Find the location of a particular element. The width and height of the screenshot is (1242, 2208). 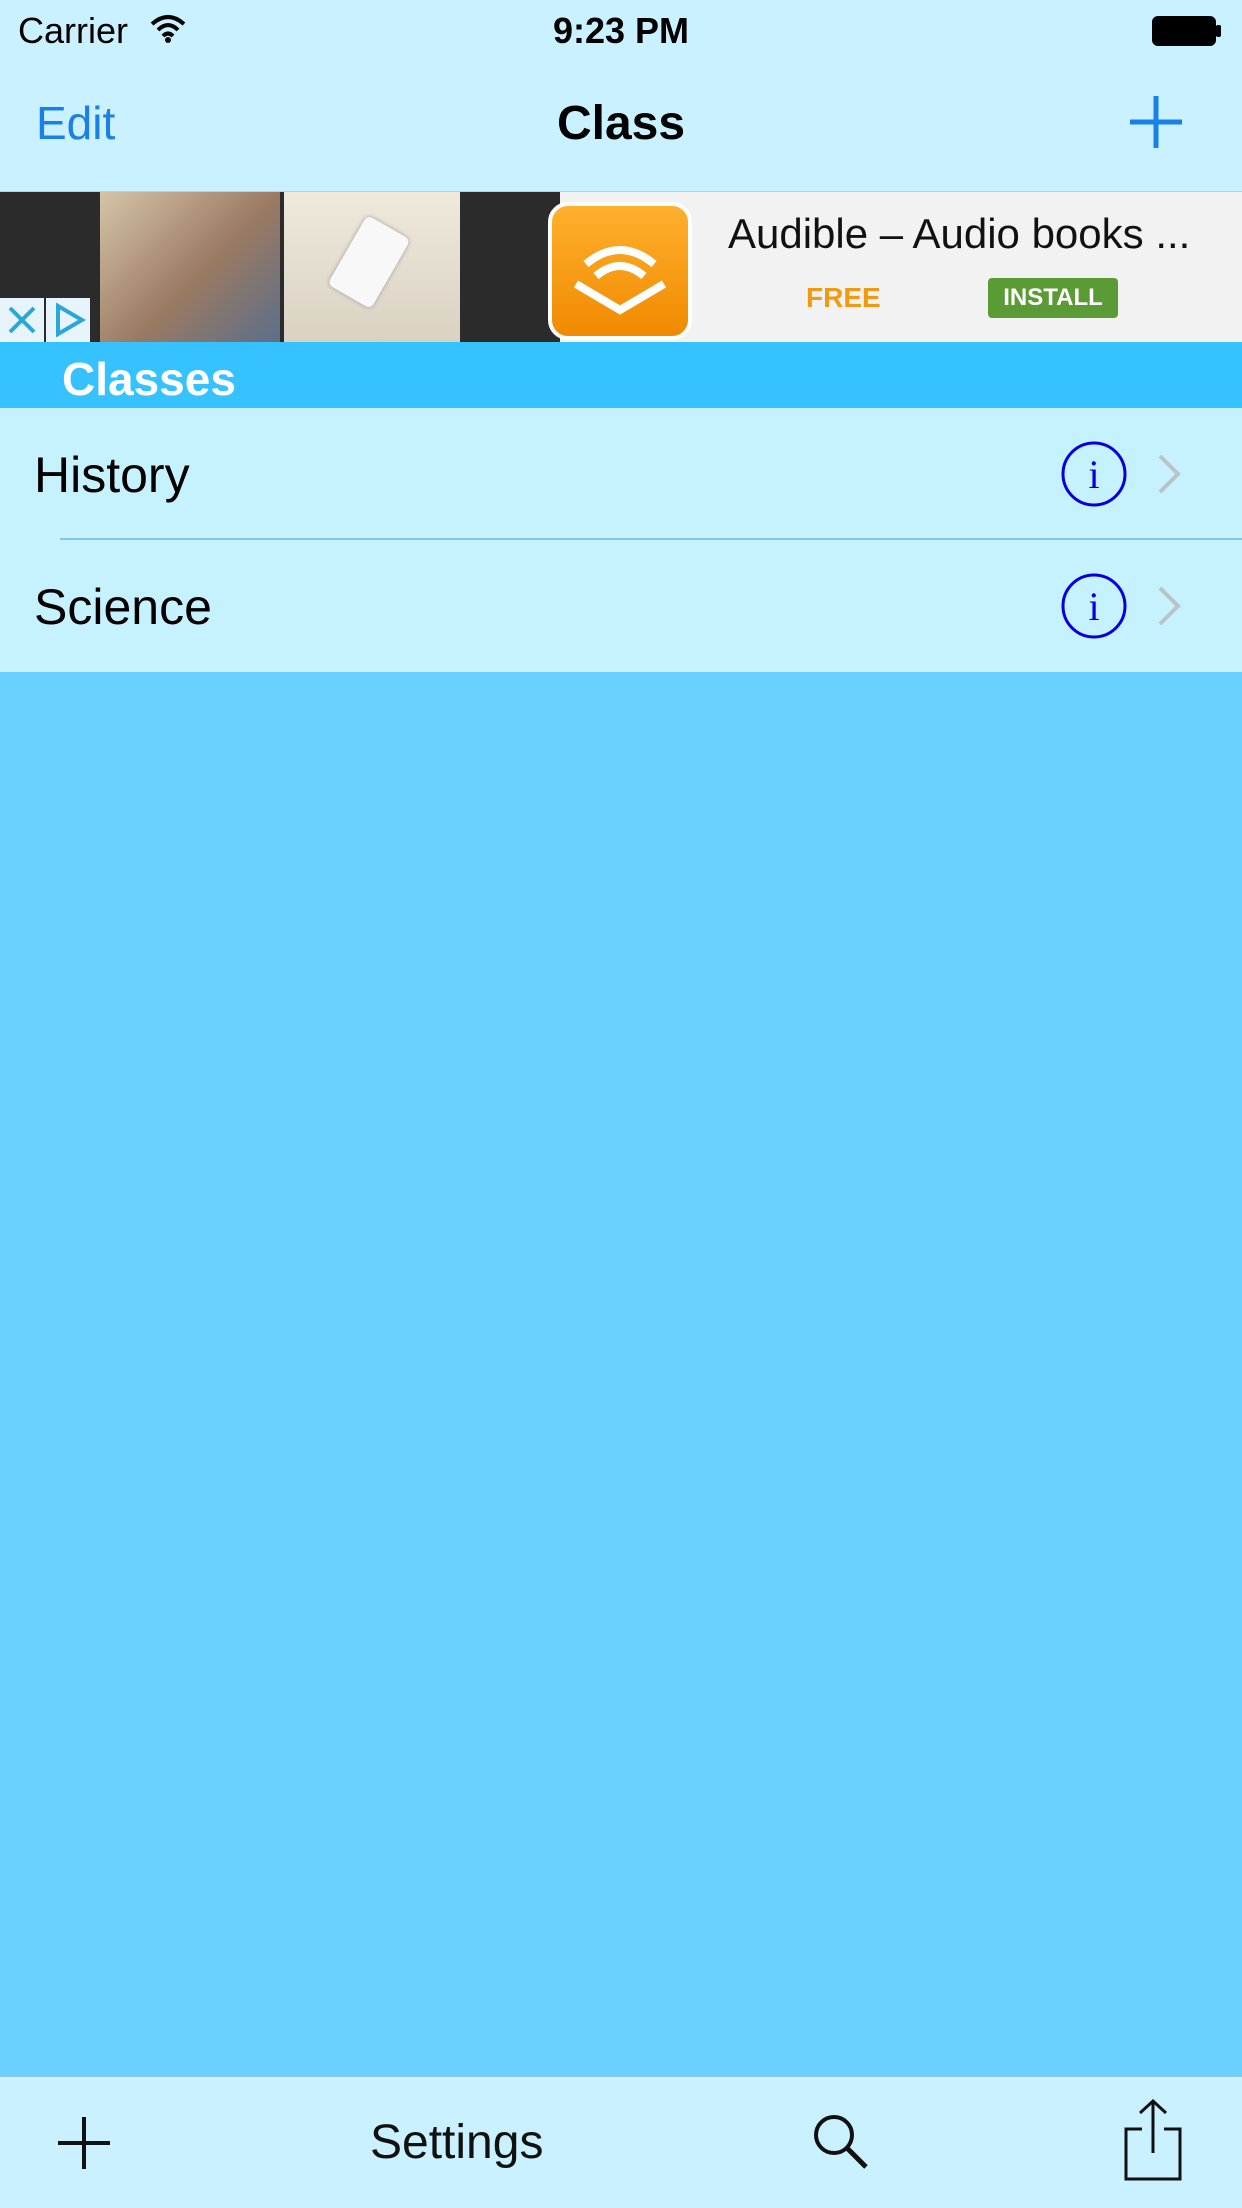

search-icon is located at coordinates (840, 2141).